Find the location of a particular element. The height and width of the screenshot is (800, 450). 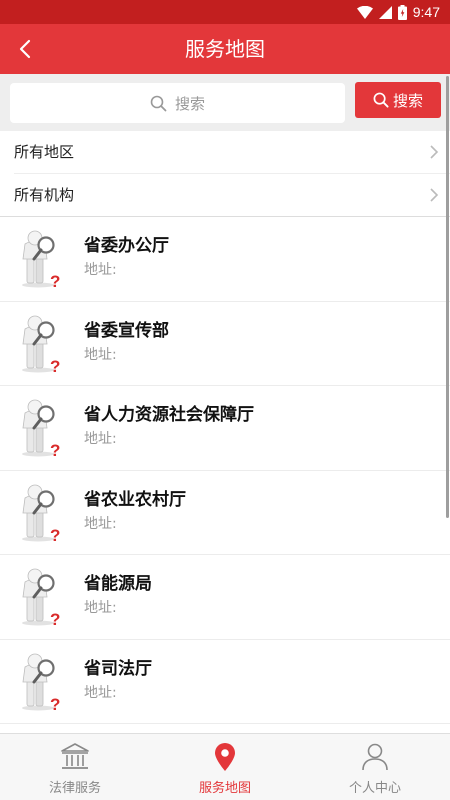

tab-legal-services-label: 法律服务 is located at coordinates (74, 788).